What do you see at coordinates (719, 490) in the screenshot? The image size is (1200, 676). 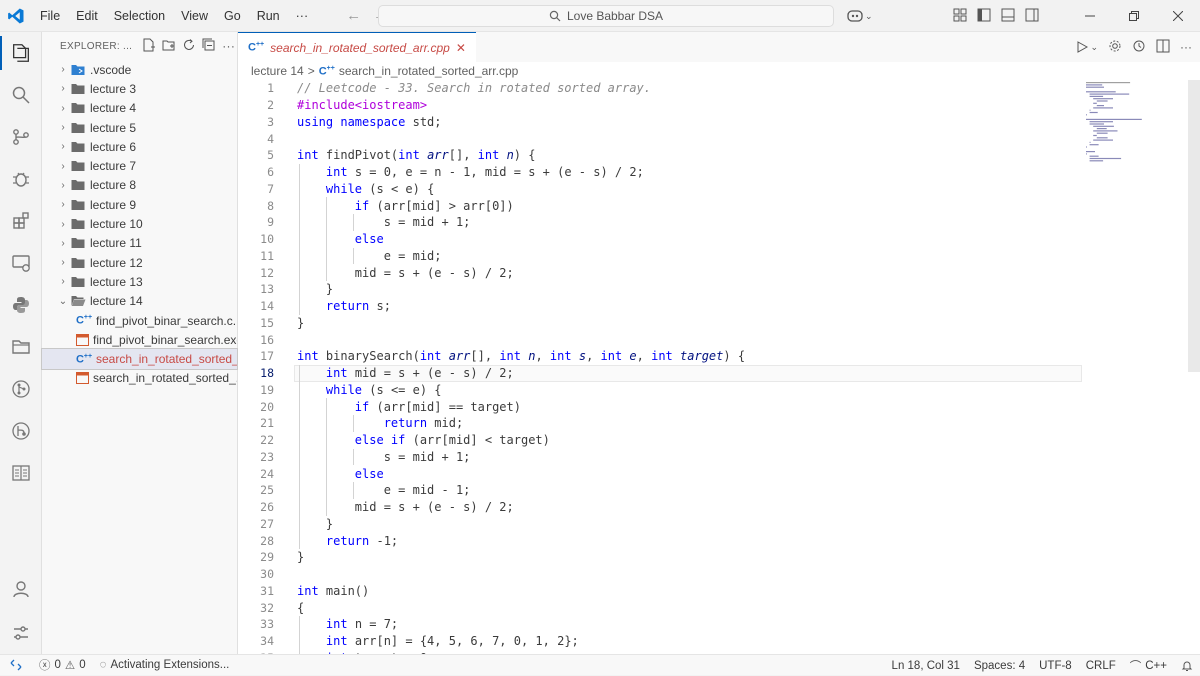 I see `code-line: 25 e = mid - 1;` at bounding box center [719, 490].